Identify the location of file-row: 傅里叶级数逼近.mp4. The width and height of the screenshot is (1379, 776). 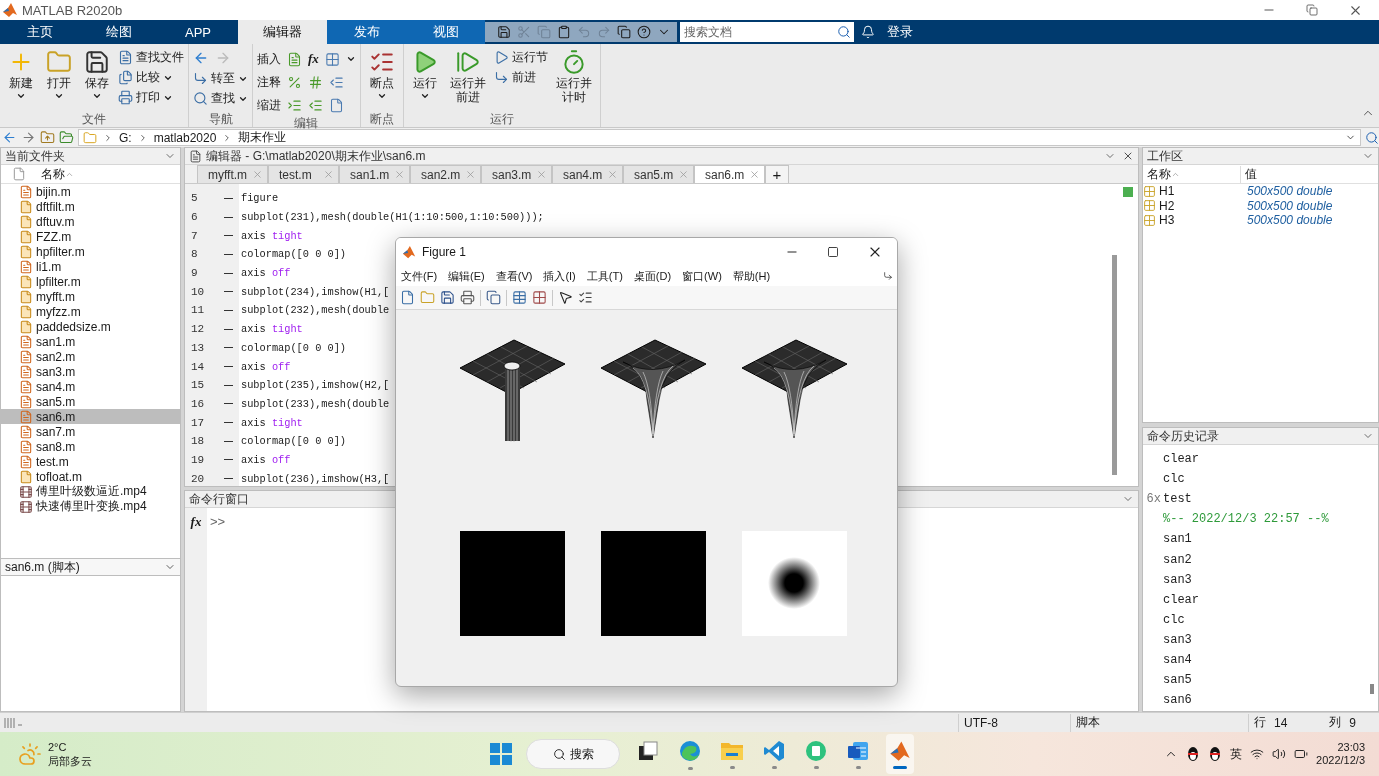
(90, 491).